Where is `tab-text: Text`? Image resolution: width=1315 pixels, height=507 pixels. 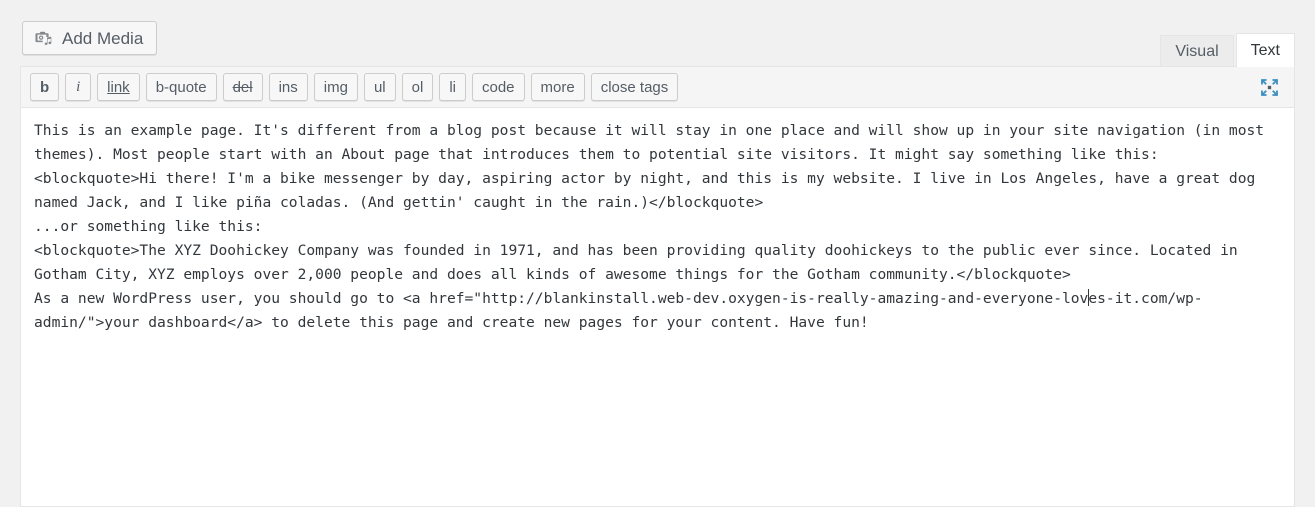
tab-text: Text is located at coordinates (1265, 50).